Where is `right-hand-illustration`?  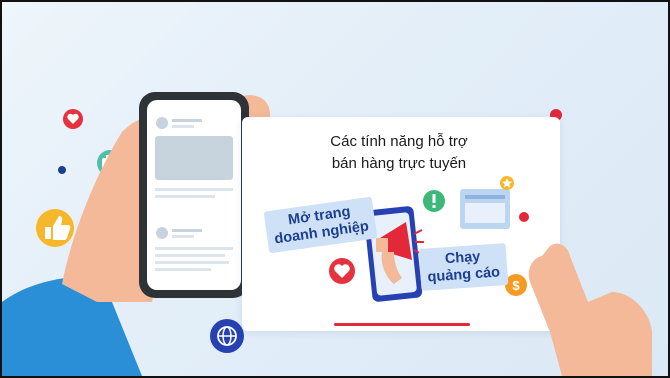
right-hand-illustration is located at coordinates (590, 309).